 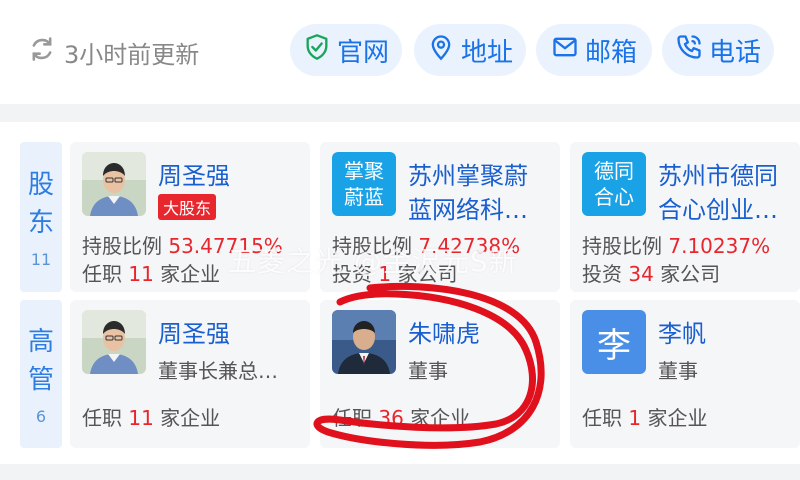 I want to click on highlight-circle-annotation, so click(x=429, y=366).